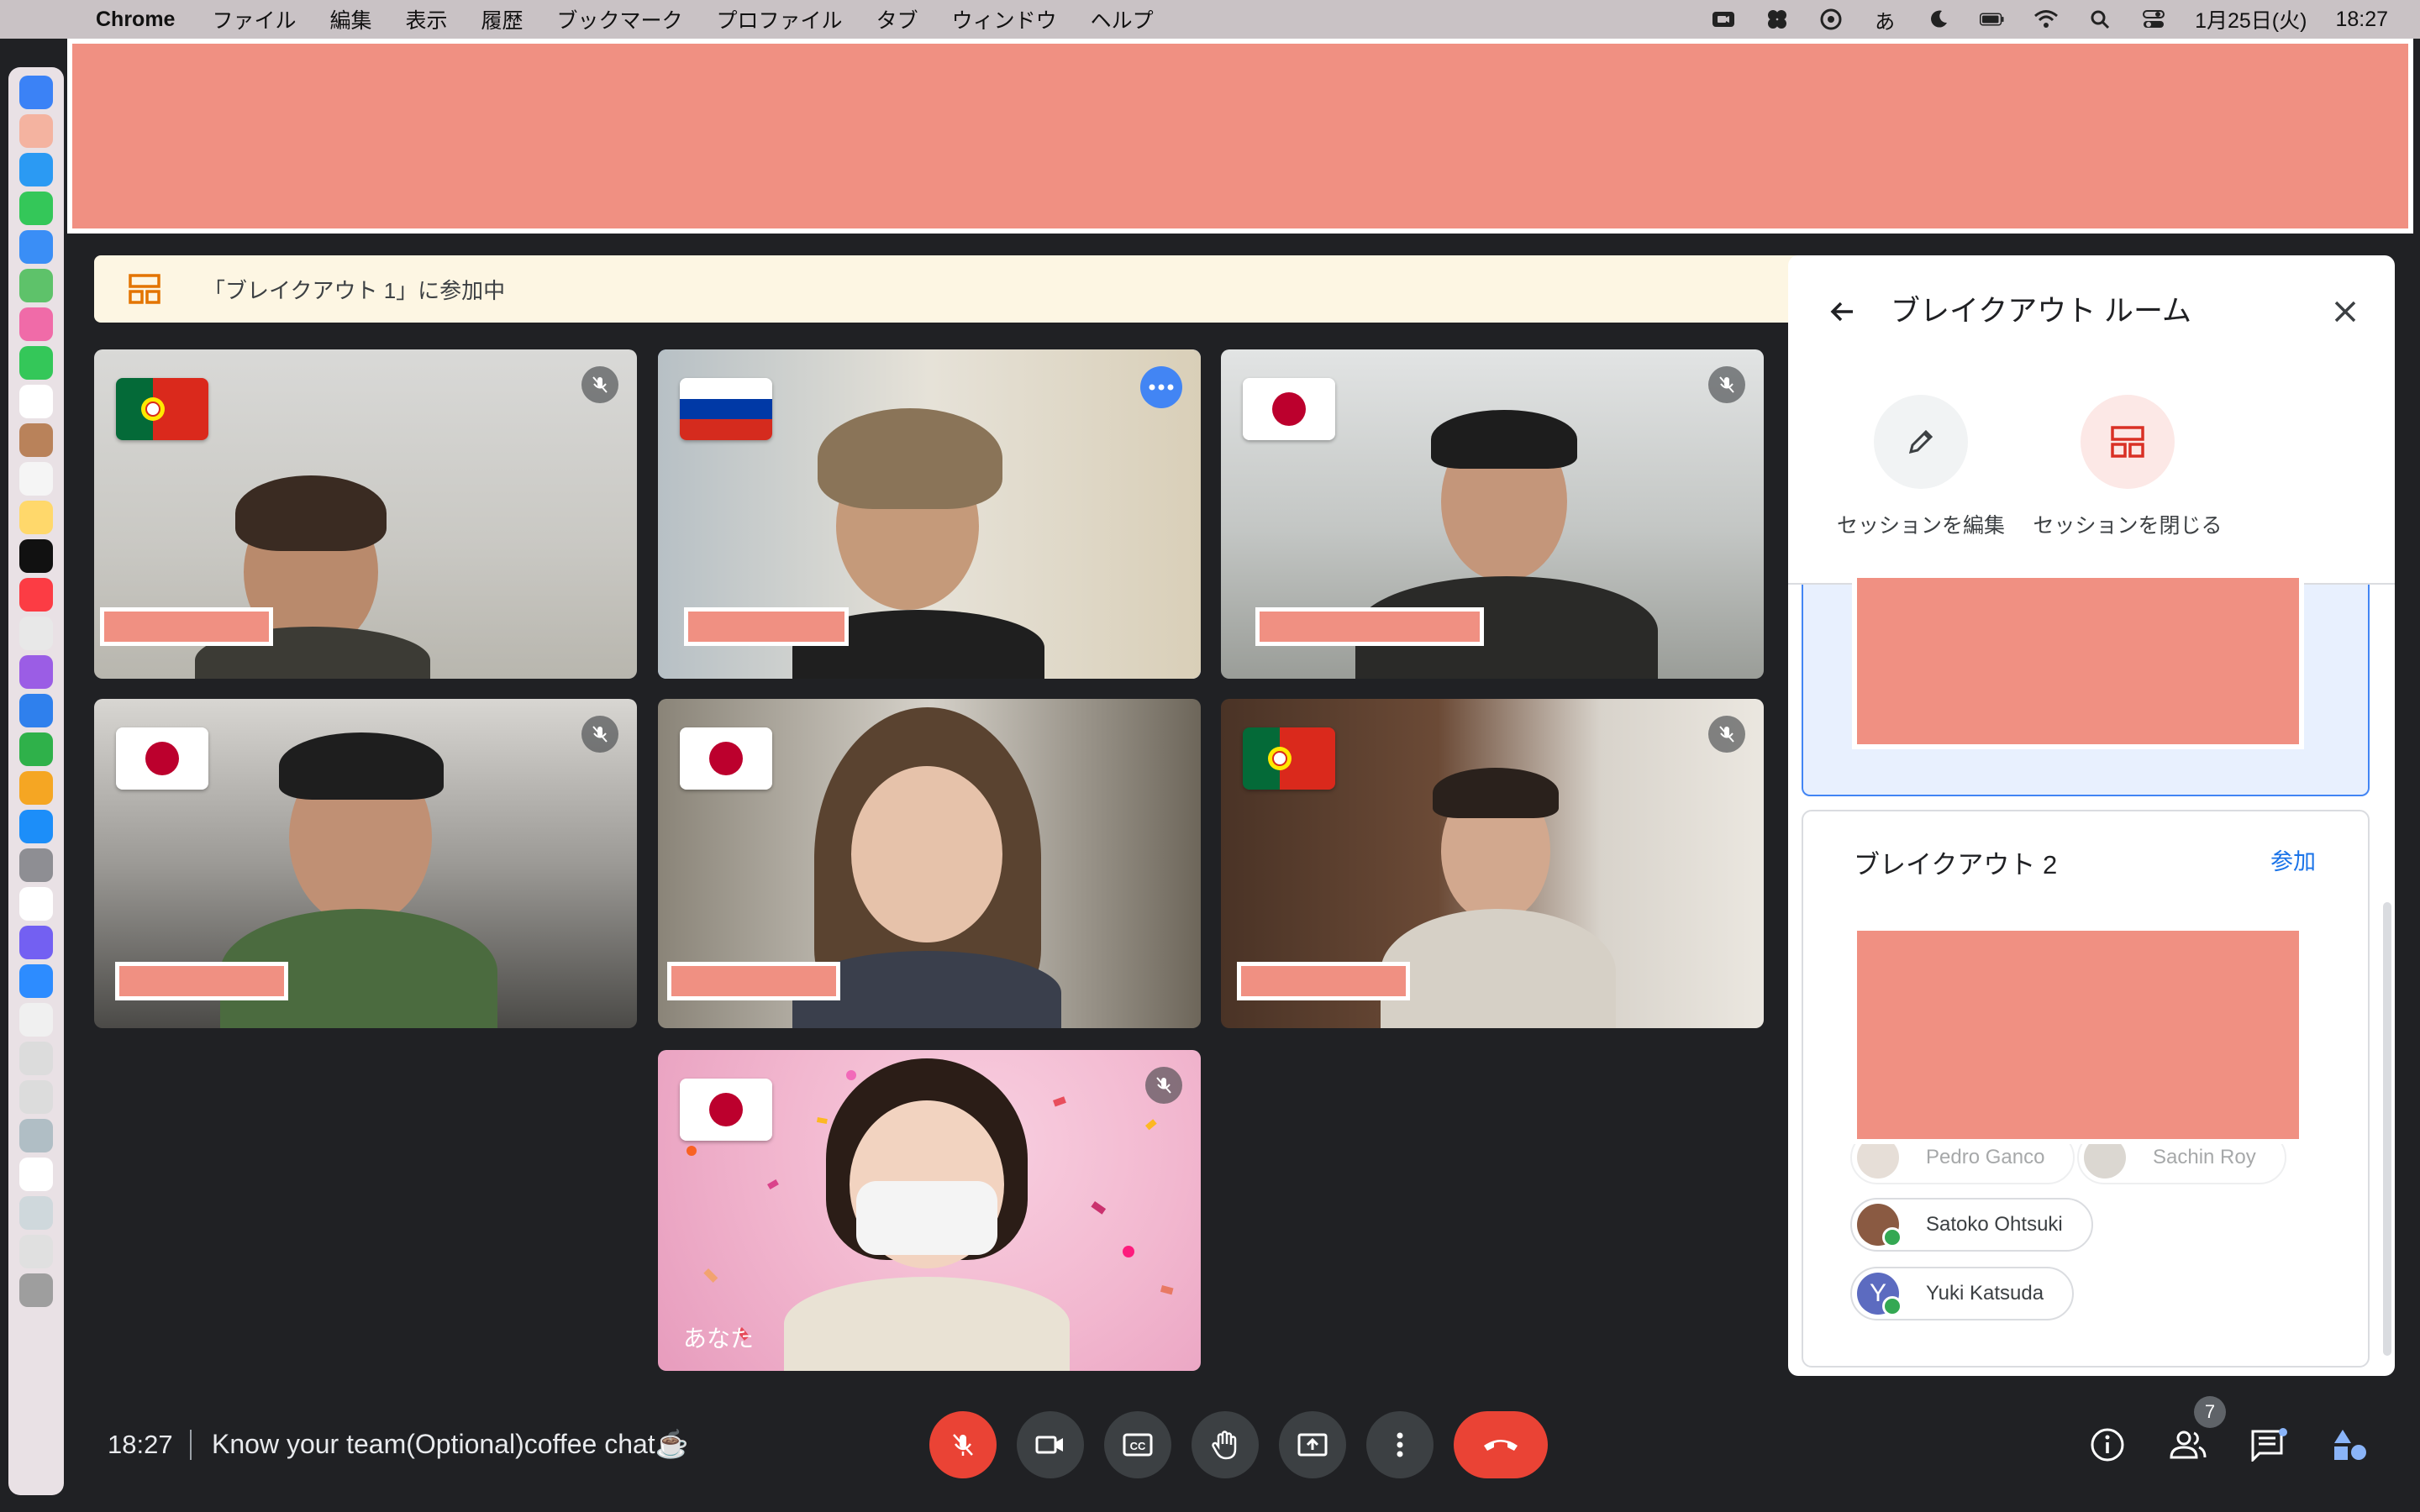 This screenshot has height=1512, width=2420. What do you see at coordinates (1963, 1293) in the screenshot?
I see `participant-chip: Y Yuki Katsuda` at bounding box center [1963, 1293].